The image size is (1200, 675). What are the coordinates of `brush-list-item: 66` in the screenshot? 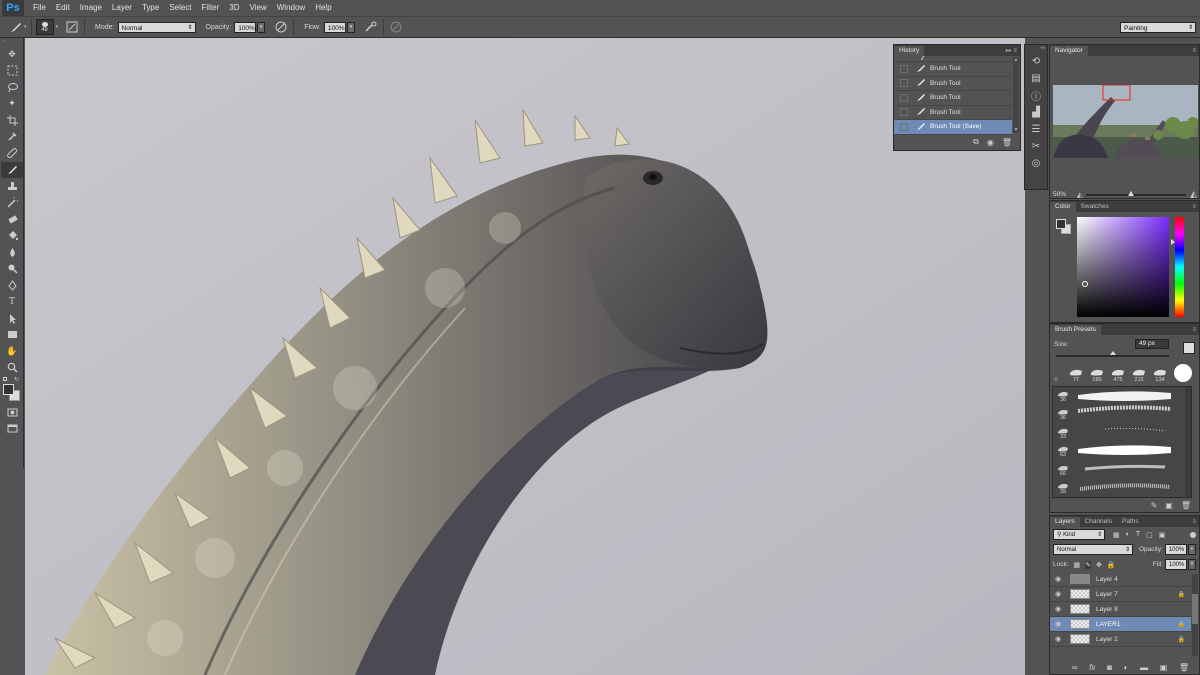 It's located at (1063, 470).